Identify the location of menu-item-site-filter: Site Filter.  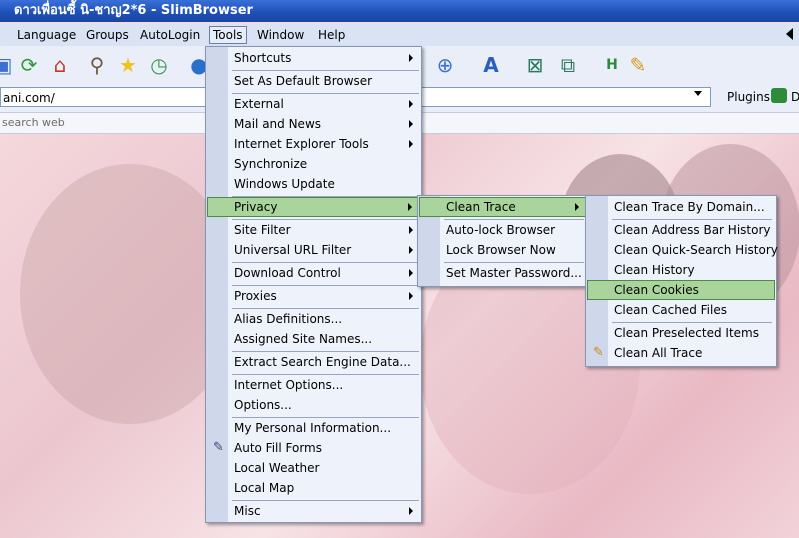
(313, 230).